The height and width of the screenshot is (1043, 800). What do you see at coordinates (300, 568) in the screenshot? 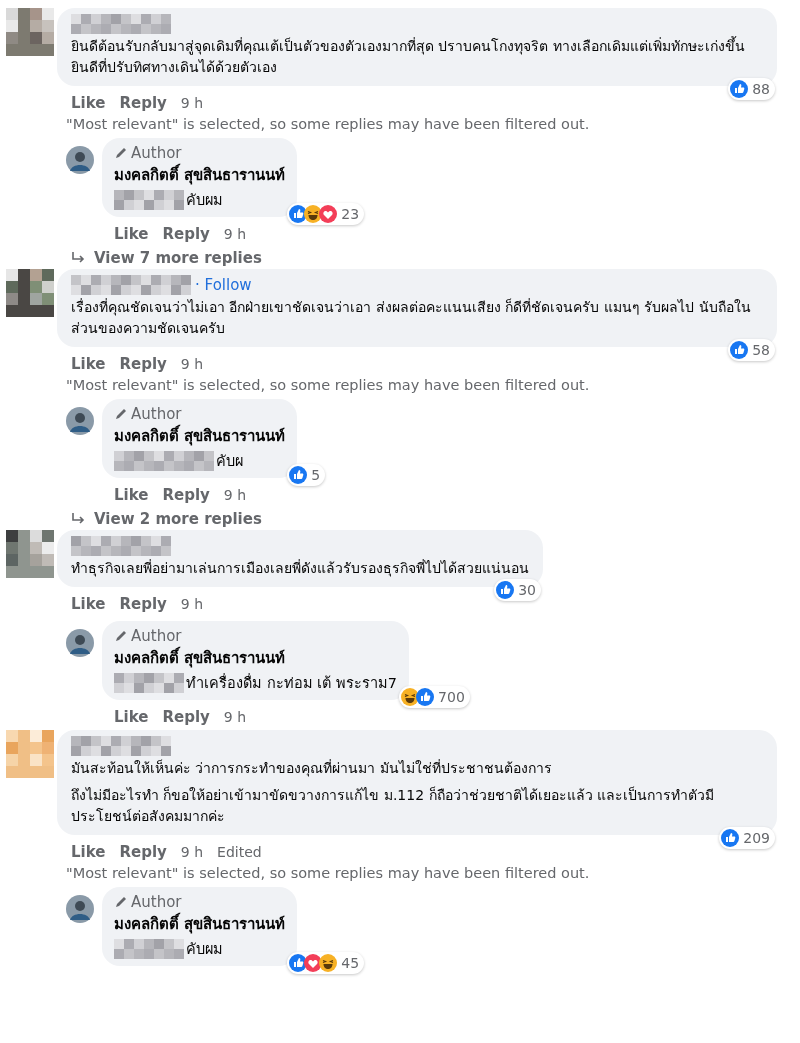
I see `comment-text: ทำธุรกิจเลยพี่อย่ามาเล่นการเมืองเลยพี่ดังแล้วรับรองธุรกิจพี่ไปได้สวยแน่นอน` at bounding box center [300, 568].